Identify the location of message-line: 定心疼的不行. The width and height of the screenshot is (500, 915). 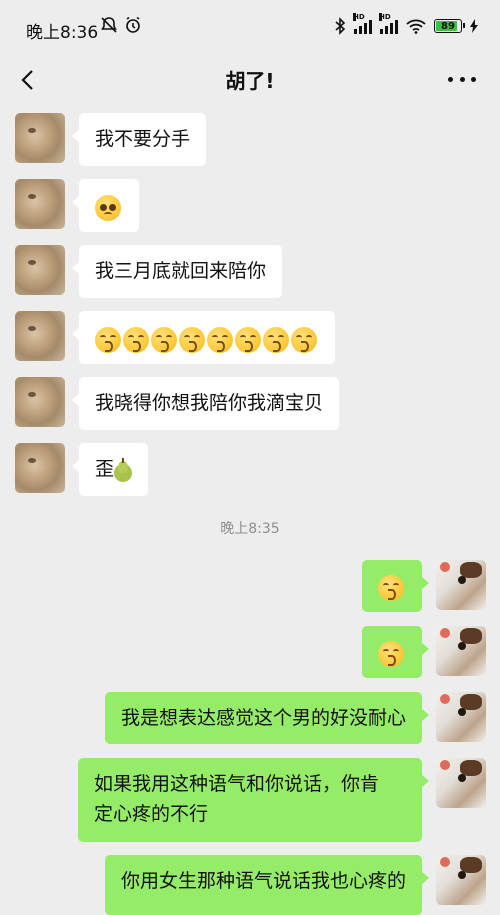
(151, 814).